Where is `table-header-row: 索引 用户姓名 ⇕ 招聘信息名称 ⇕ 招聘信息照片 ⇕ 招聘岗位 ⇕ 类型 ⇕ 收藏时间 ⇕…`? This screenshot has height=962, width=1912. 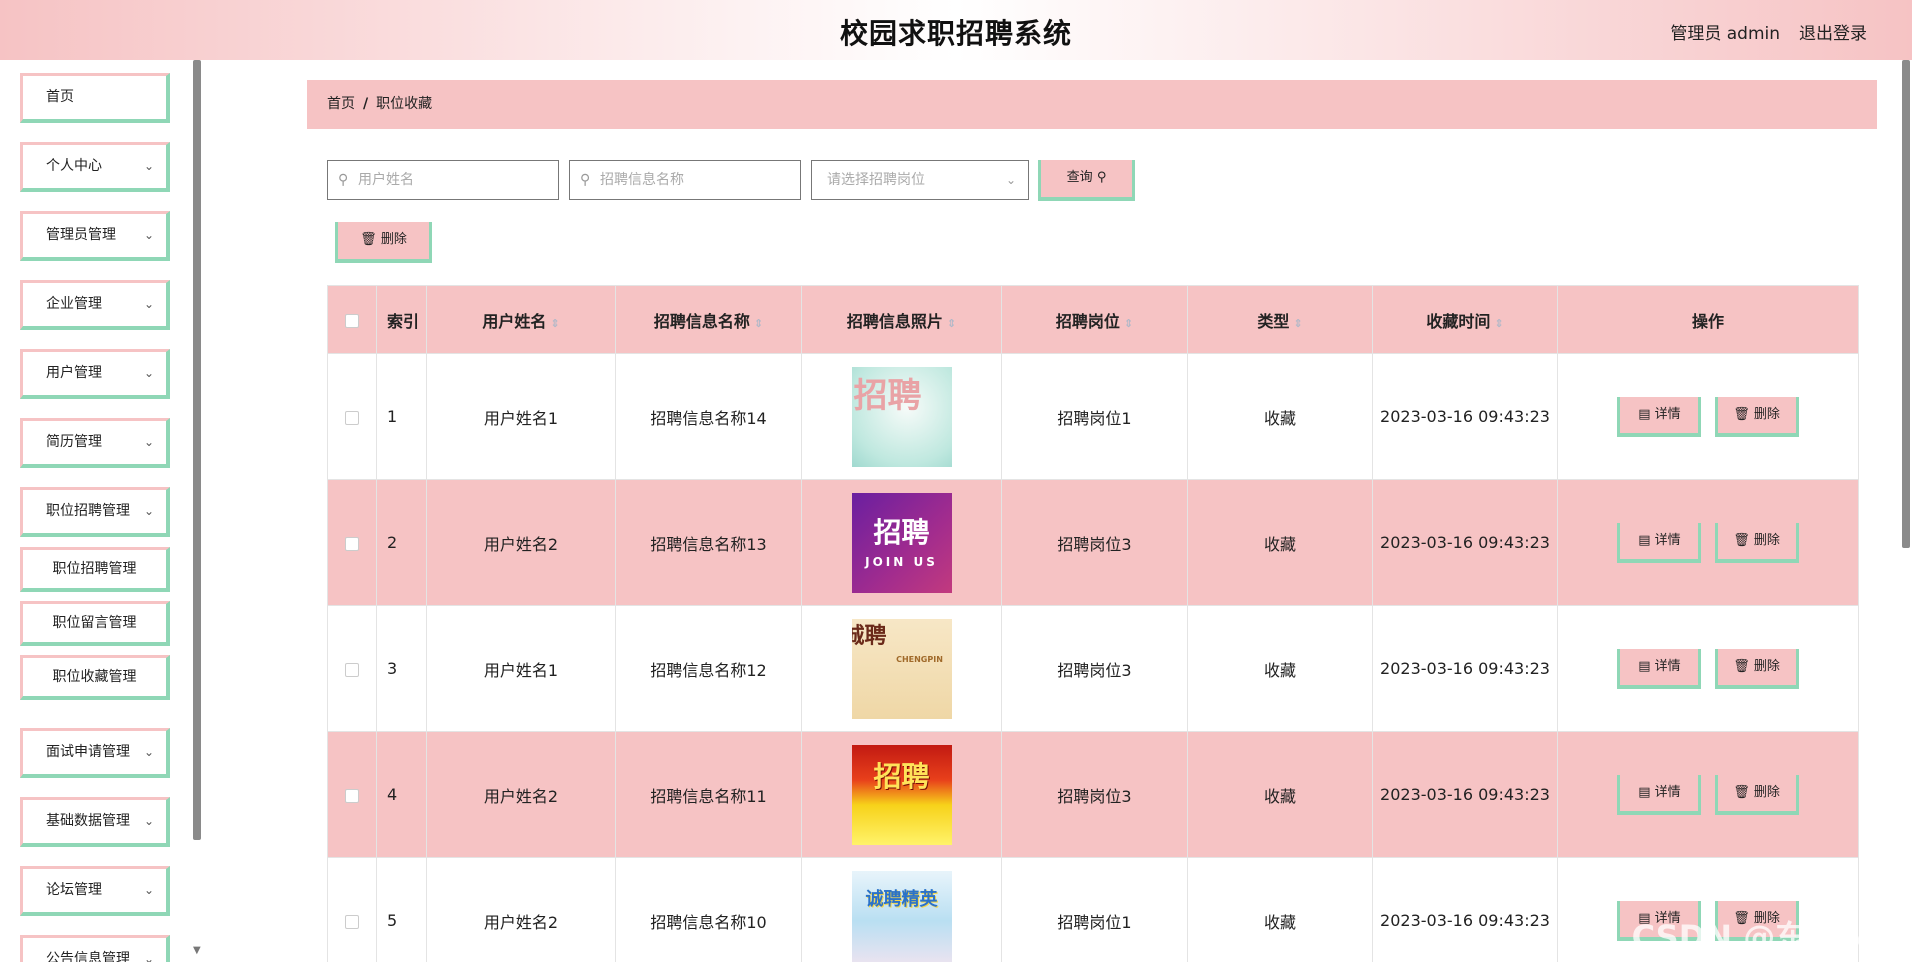
table-header-row: 索引 用户姓名 ⇕ 招聘信息名称 ⇕ 招聘信息照片 ⇕ 招聘岗位 ⇕ 类型 ⇕ 收藏时间 ⇕… is located at coordinates (1093, 319).